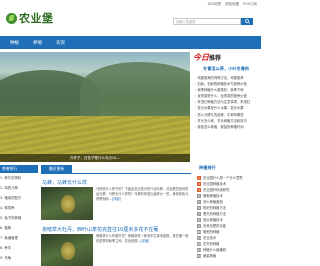  What do you see at coordinates (207, 21) in the screenshot?
I see `search-input: 请输入关键词` at bounding box center [207, 21].